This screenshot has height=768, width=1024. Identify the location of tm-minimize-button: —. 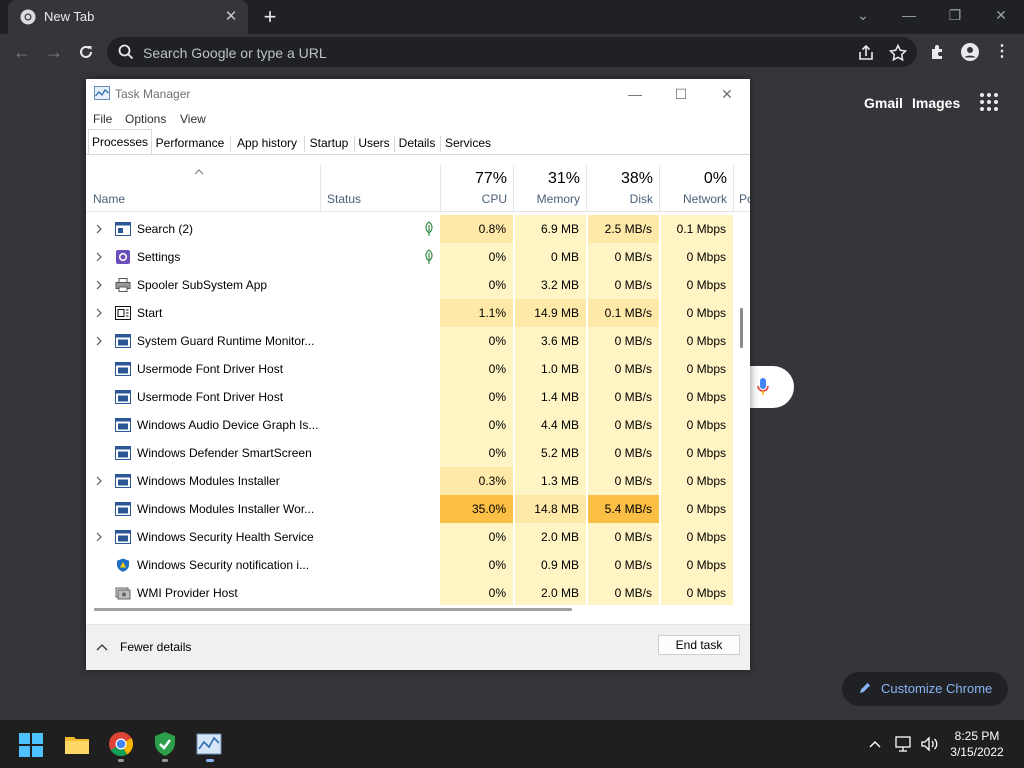
(635, 94).